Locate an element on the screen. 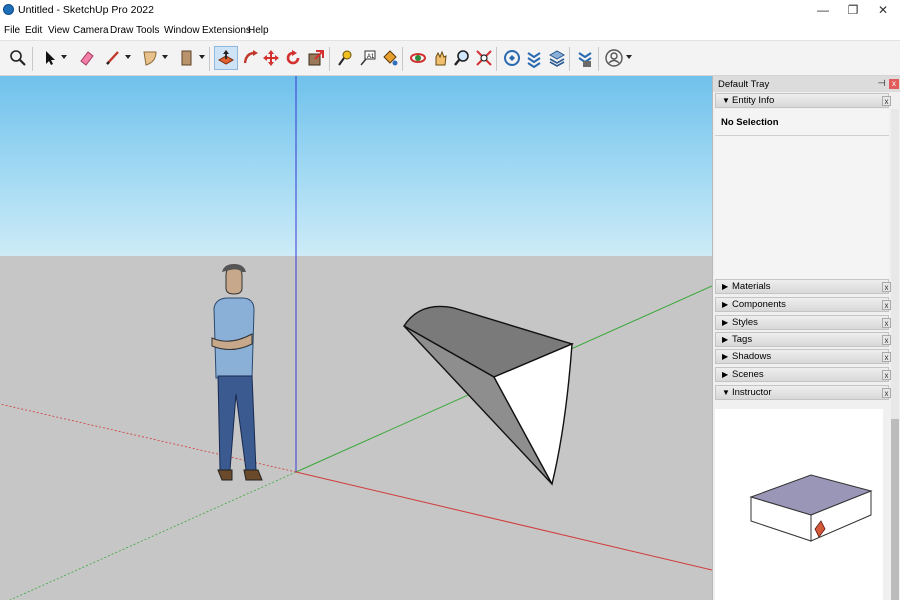 The width and height of the screenshot is (900, 600). move-icon is located at coordinates (271, 58).